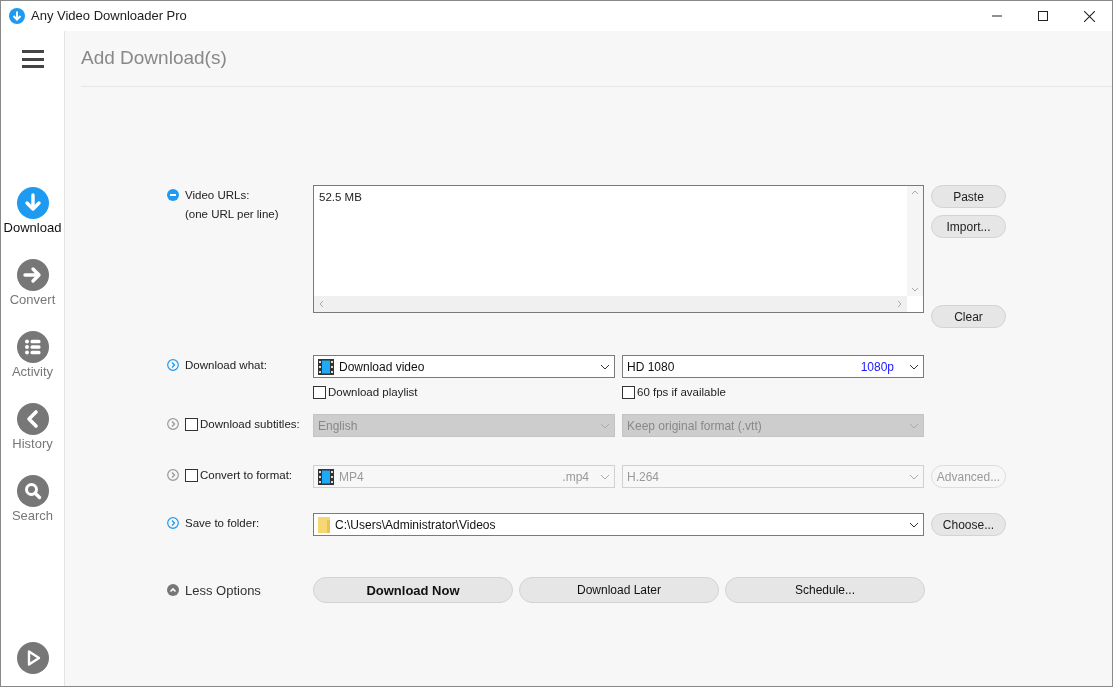 The image size is (1113, 687). What do you see at coordinates (773, 366) in the screenshot?
I see `dropdown: HD 1080 1080p` at bounding box center [773, 366].